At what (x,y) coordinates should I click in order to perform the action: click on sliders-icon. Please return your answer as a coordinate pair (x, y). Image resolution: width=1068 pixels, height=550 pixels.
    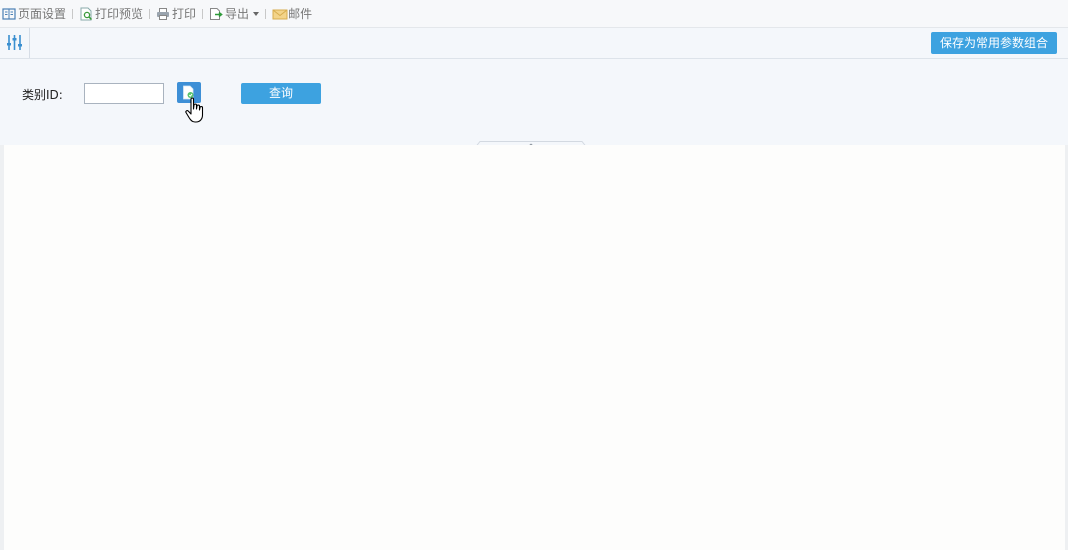
    Looking at the image, I should click on (14, 44).